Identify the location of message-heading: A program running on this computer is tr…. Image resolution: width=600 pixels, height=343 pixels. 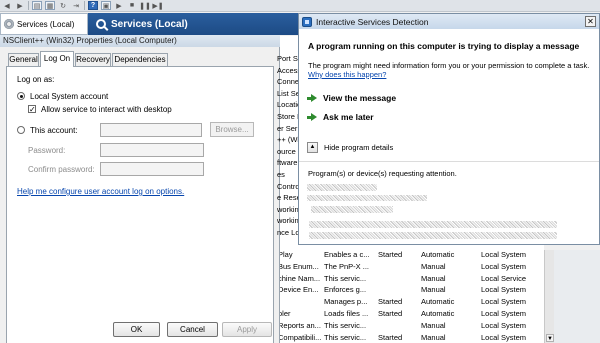
(444, 46).